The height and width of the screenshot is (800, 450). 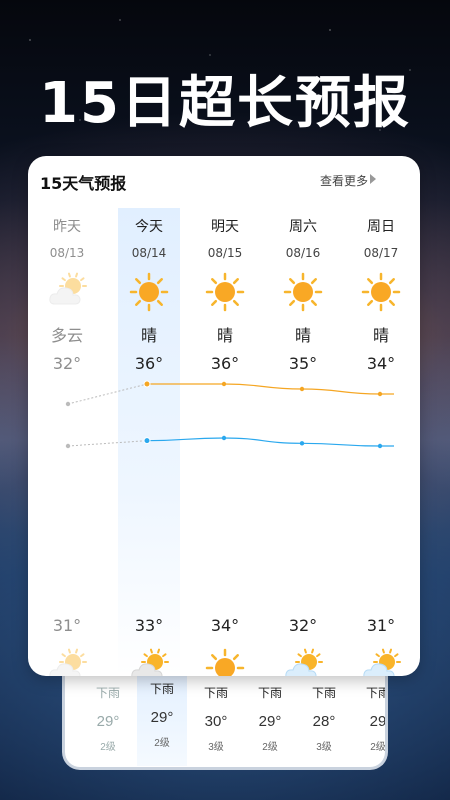 What do you see at coordinates (149, 625) in the screenshot?
I see `low-temp: 33°` at bounding box center [149, 625].